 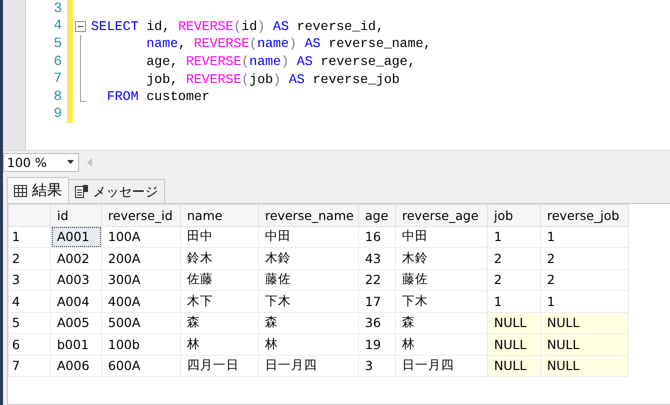 I want to click on line-number: 4, so click(x=57, y=26).